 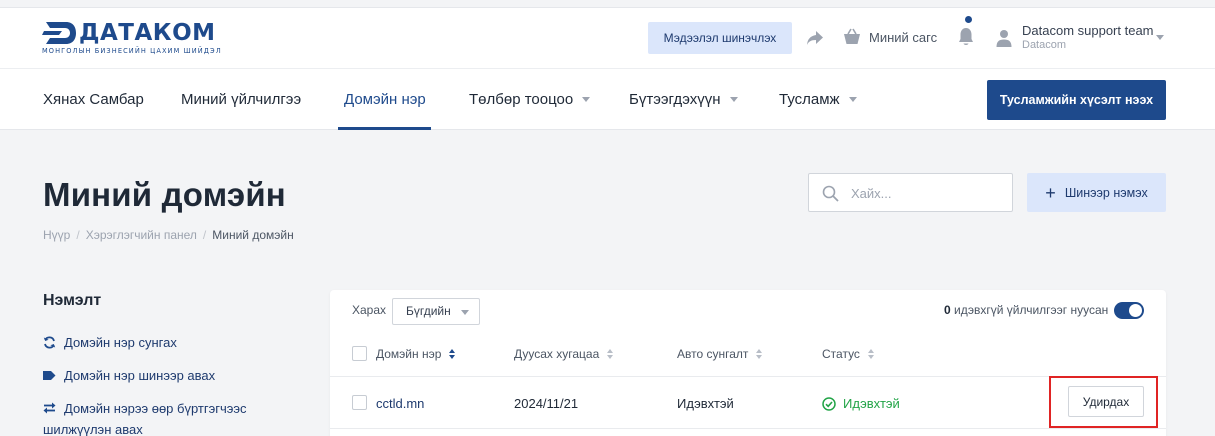 What do you see at coordinates (49, 408) in the screenshot?
I see `transfer-icon` at bounding box center [49, 408].